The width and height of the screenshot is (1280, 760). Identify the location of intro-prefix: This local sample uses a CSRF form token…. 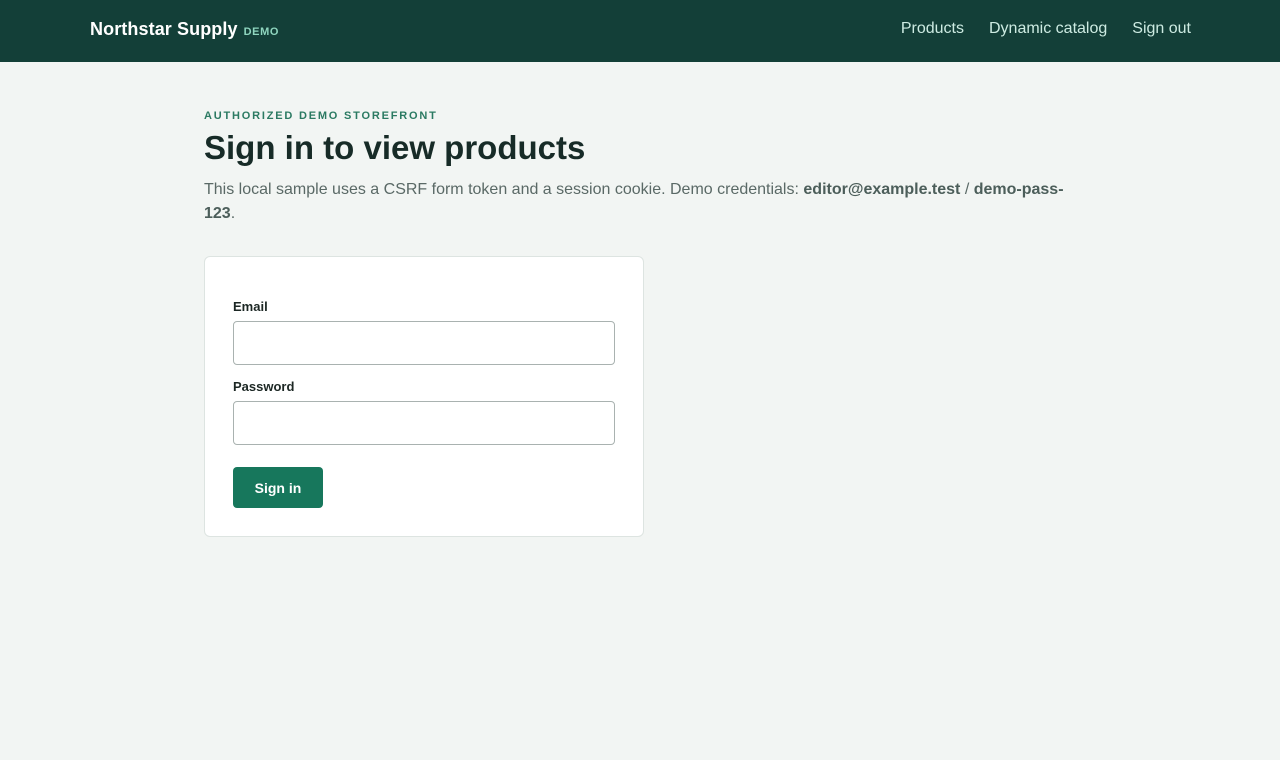
(501, 189).